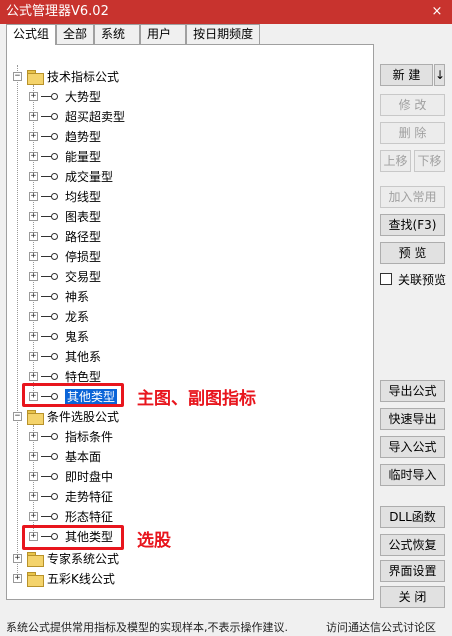  I want to click on tab-system: 系统, so click(117, 34).